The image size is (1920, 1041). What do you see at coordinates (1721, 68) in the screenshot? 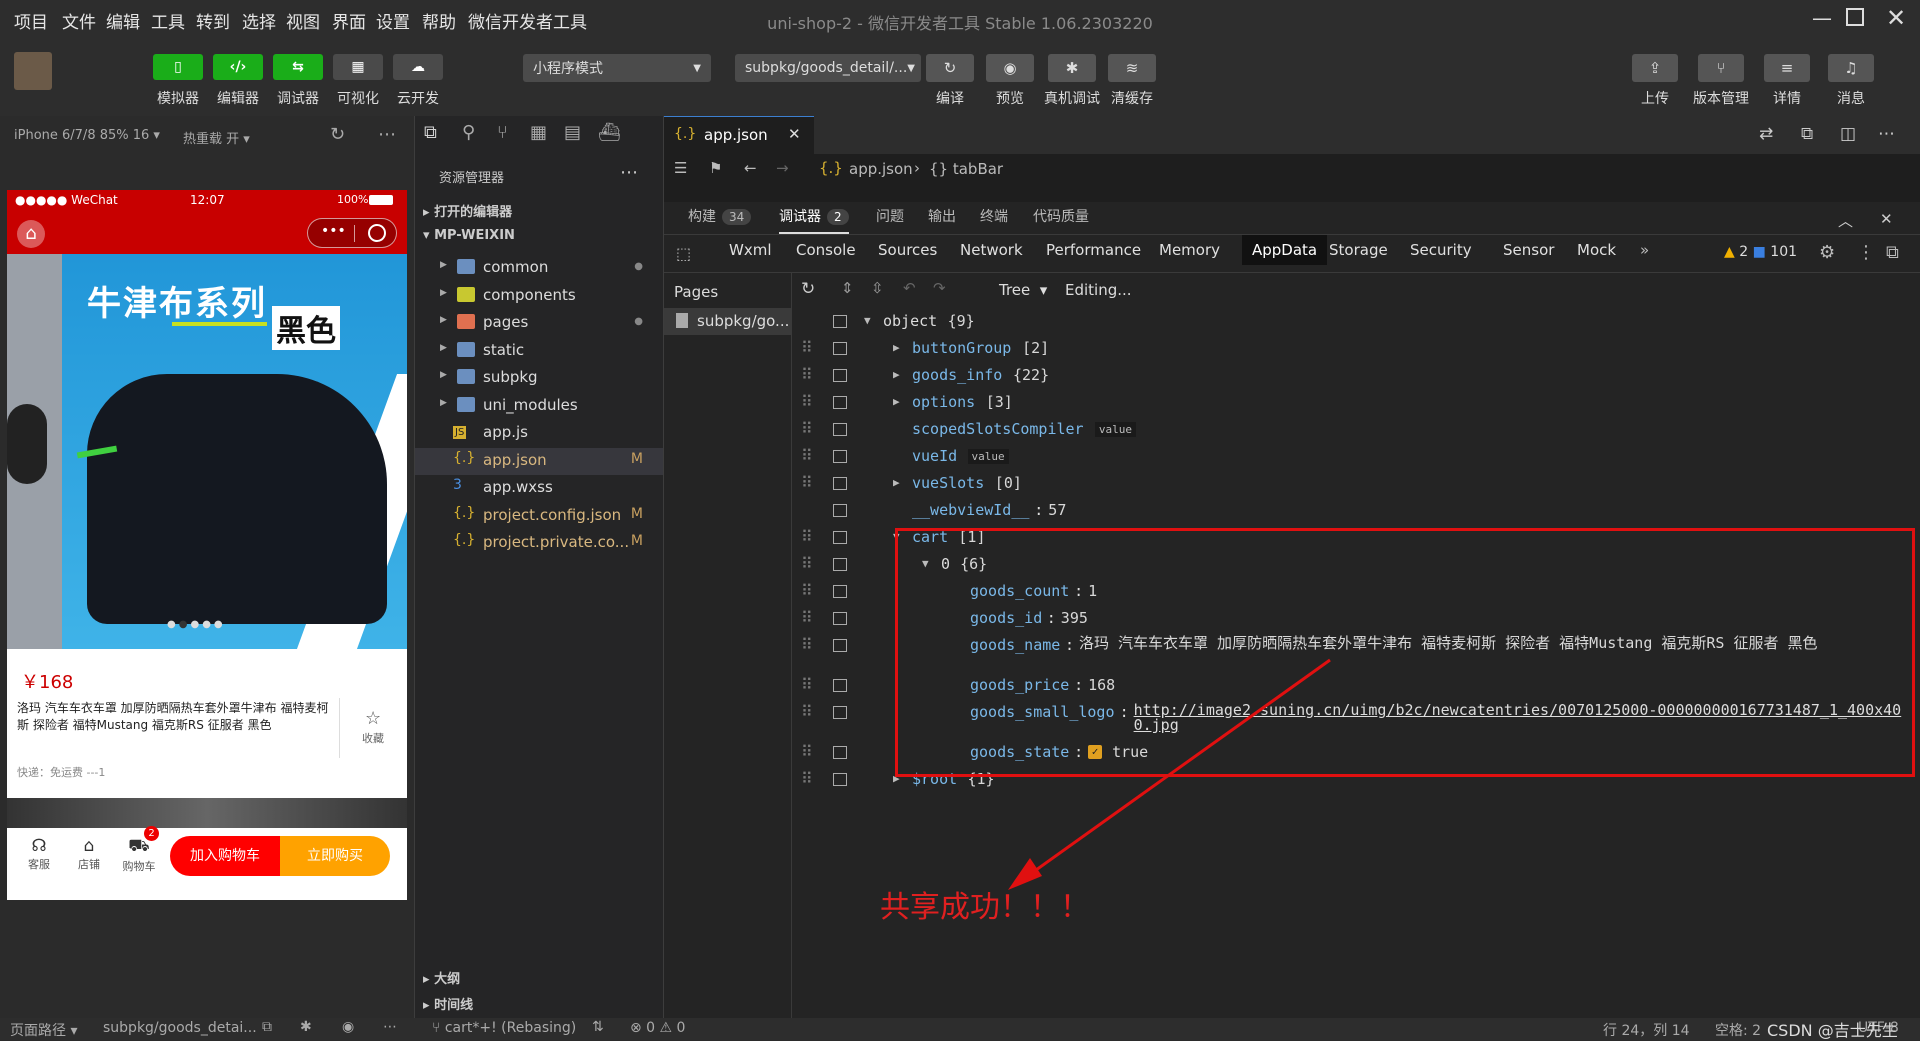
I see `right-版本管理-button: ⑂` at bounding box center [1721, 68].